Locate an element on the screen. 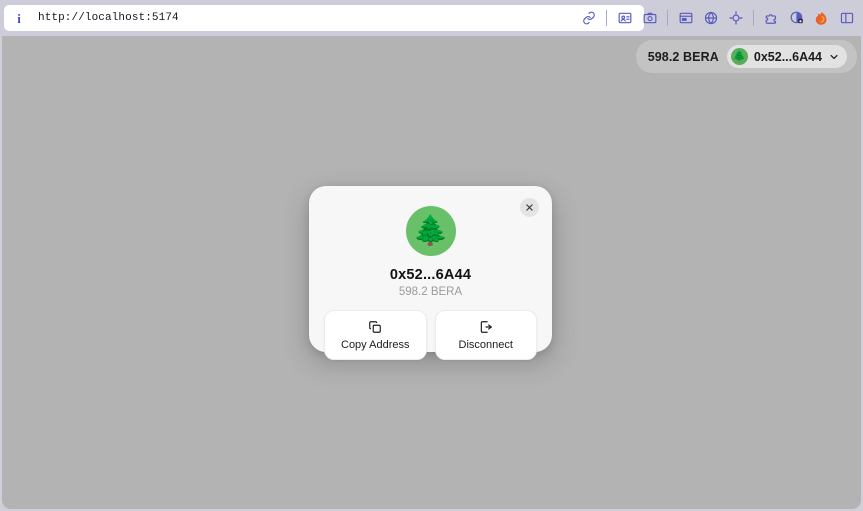 The image size is (863, 511). header-address: 0x52...6A44 is located at coordinates (787, 56).